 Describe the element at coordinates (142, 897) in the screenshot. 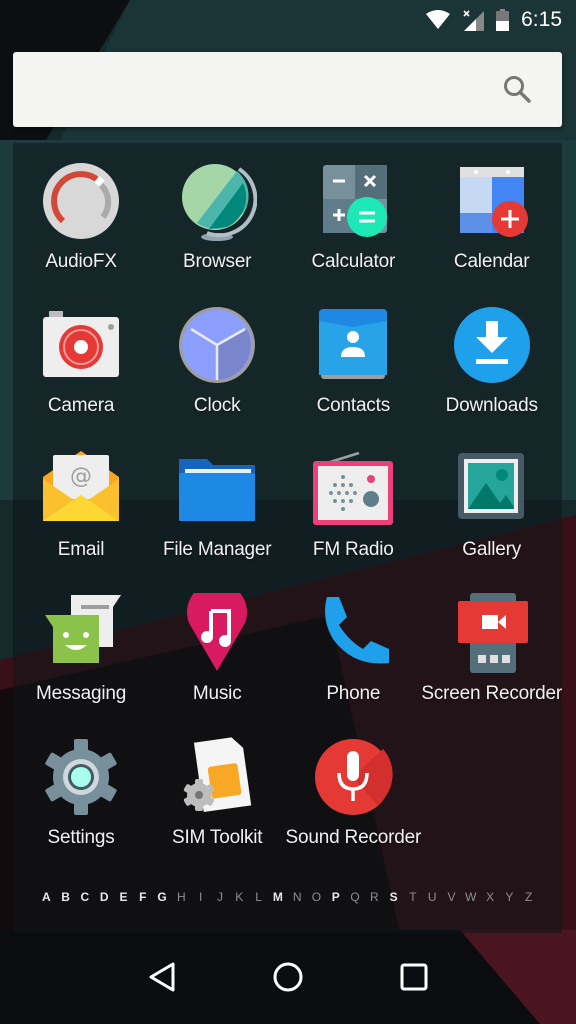

I see `alphabet-letter-f: F` at that location.